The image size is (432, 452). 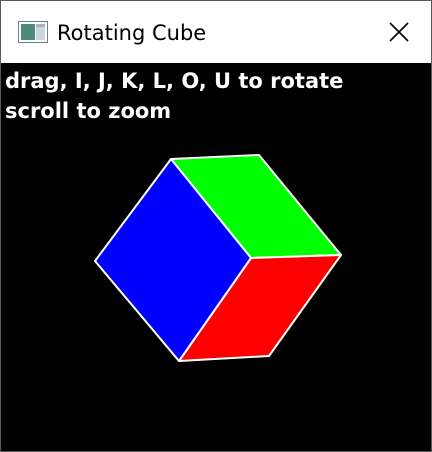 I want to click on window-title: Rotating Cube, so click(x=132, y=33).